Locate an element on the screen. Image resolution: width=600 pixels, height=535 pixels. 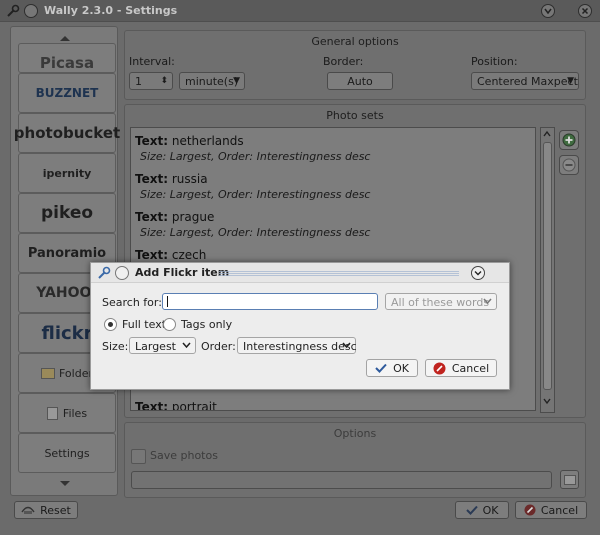
provider-files: Files is located at coordinates (67, 413).